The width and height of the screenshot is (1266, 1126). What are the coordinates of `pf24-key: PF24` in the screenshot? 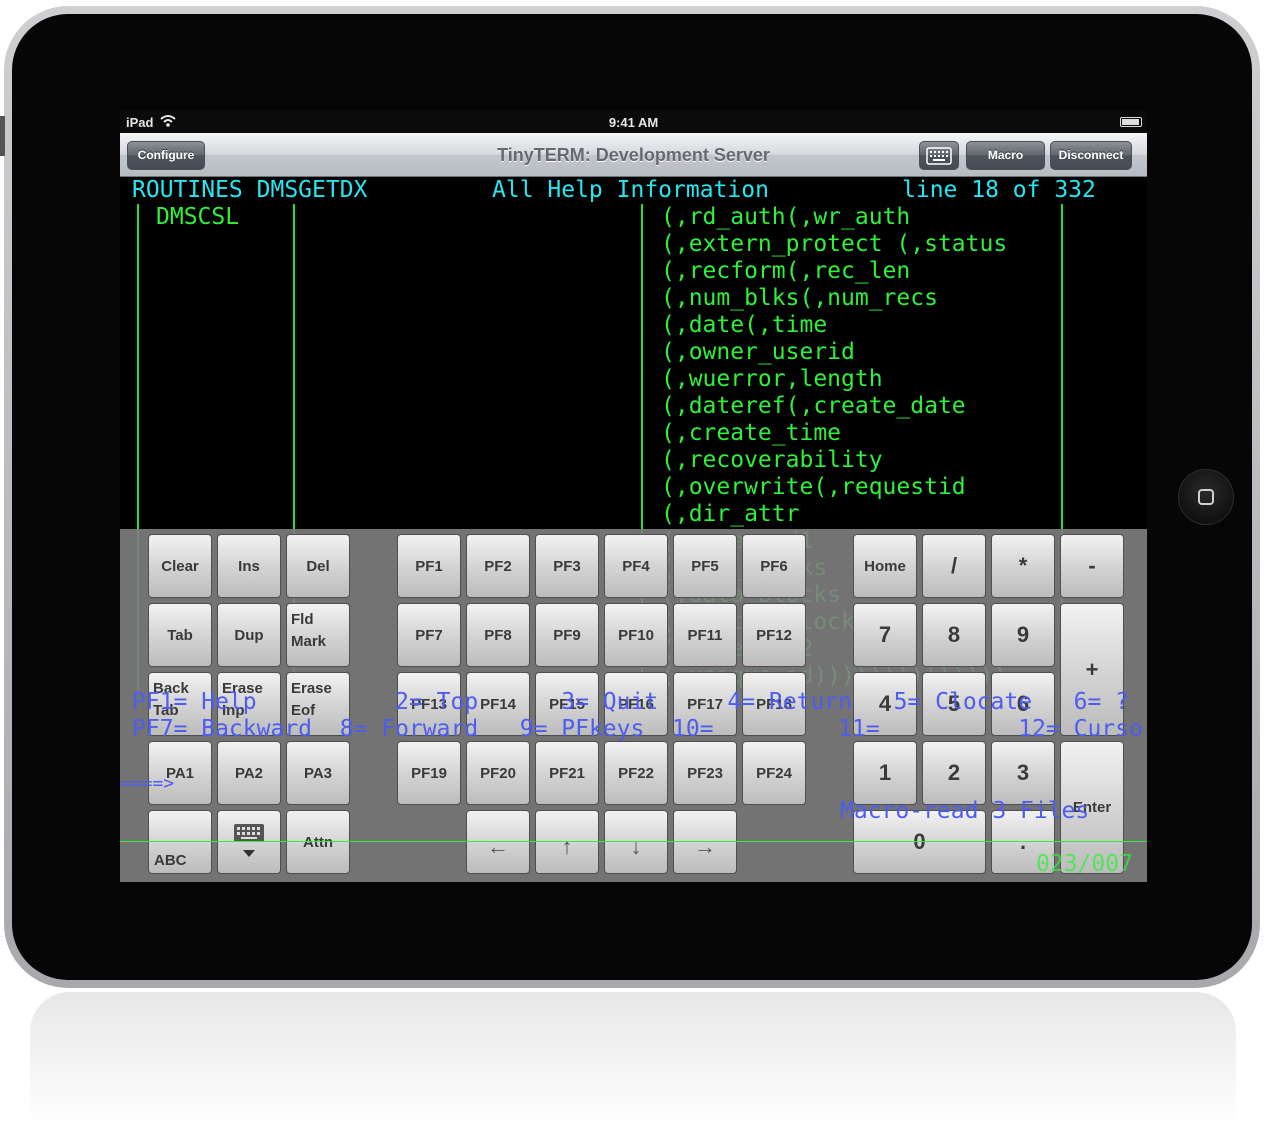 It's located at (774, 773).